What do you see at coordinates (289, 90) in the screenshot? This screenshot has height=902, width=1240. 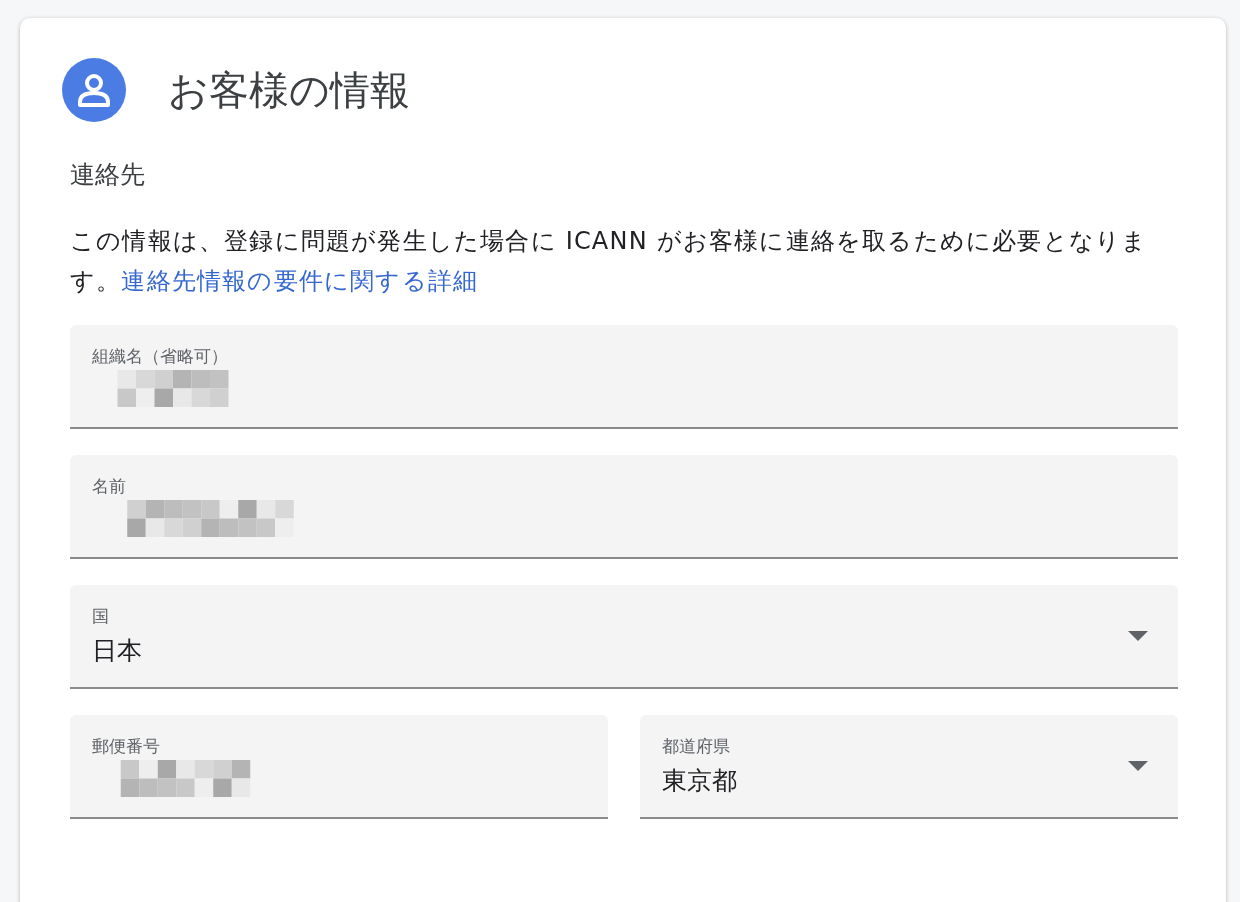 I see `card-title: お客様の情報` at bounding box center [289, 90].